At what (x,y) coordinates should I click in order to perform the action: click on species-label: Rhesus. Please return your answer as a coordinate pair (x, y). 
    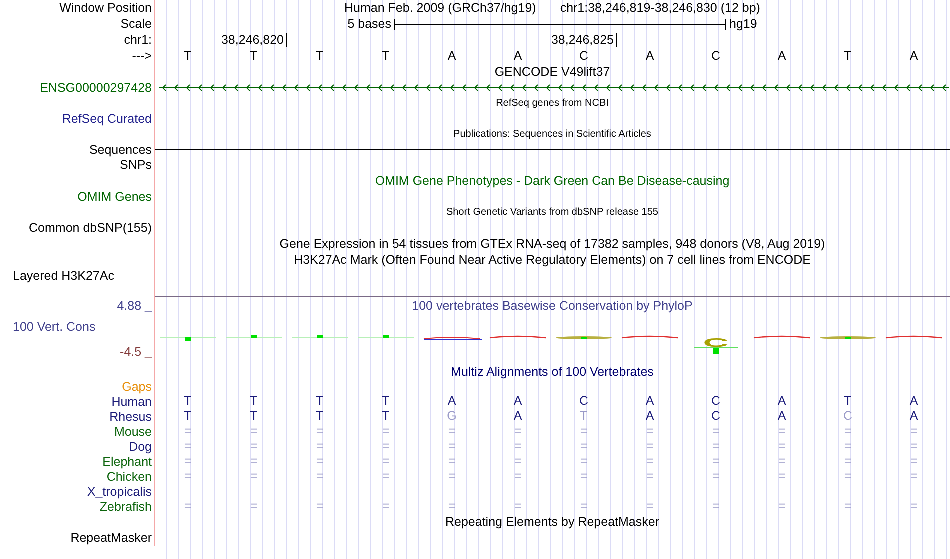
    Looking at the image, I should click on (131, 417).